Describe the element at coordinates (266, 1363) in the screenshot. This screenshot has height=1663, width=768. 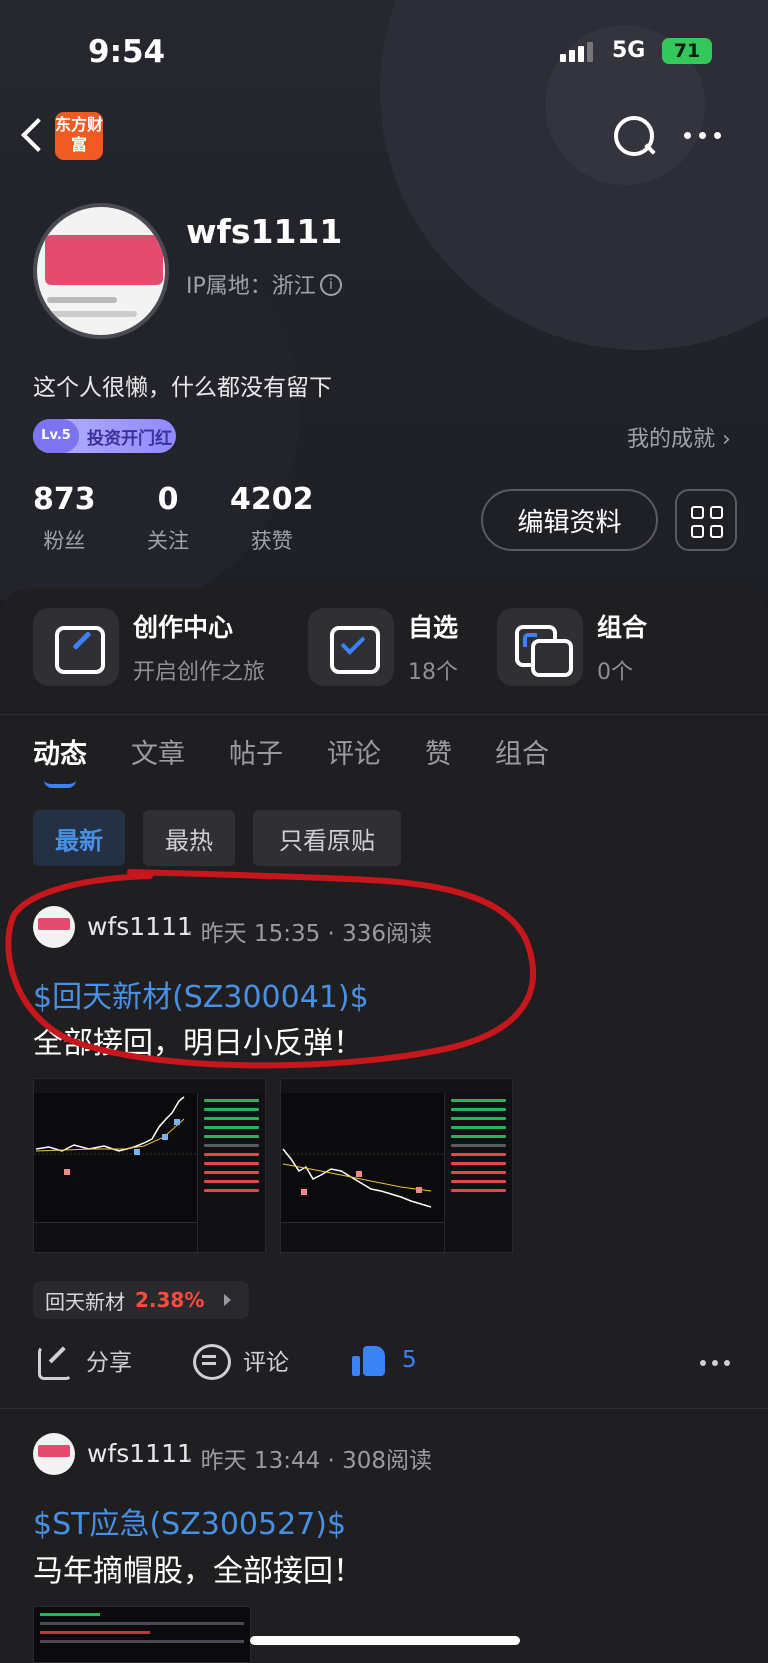
I see `comment-label: 评论` at that location.